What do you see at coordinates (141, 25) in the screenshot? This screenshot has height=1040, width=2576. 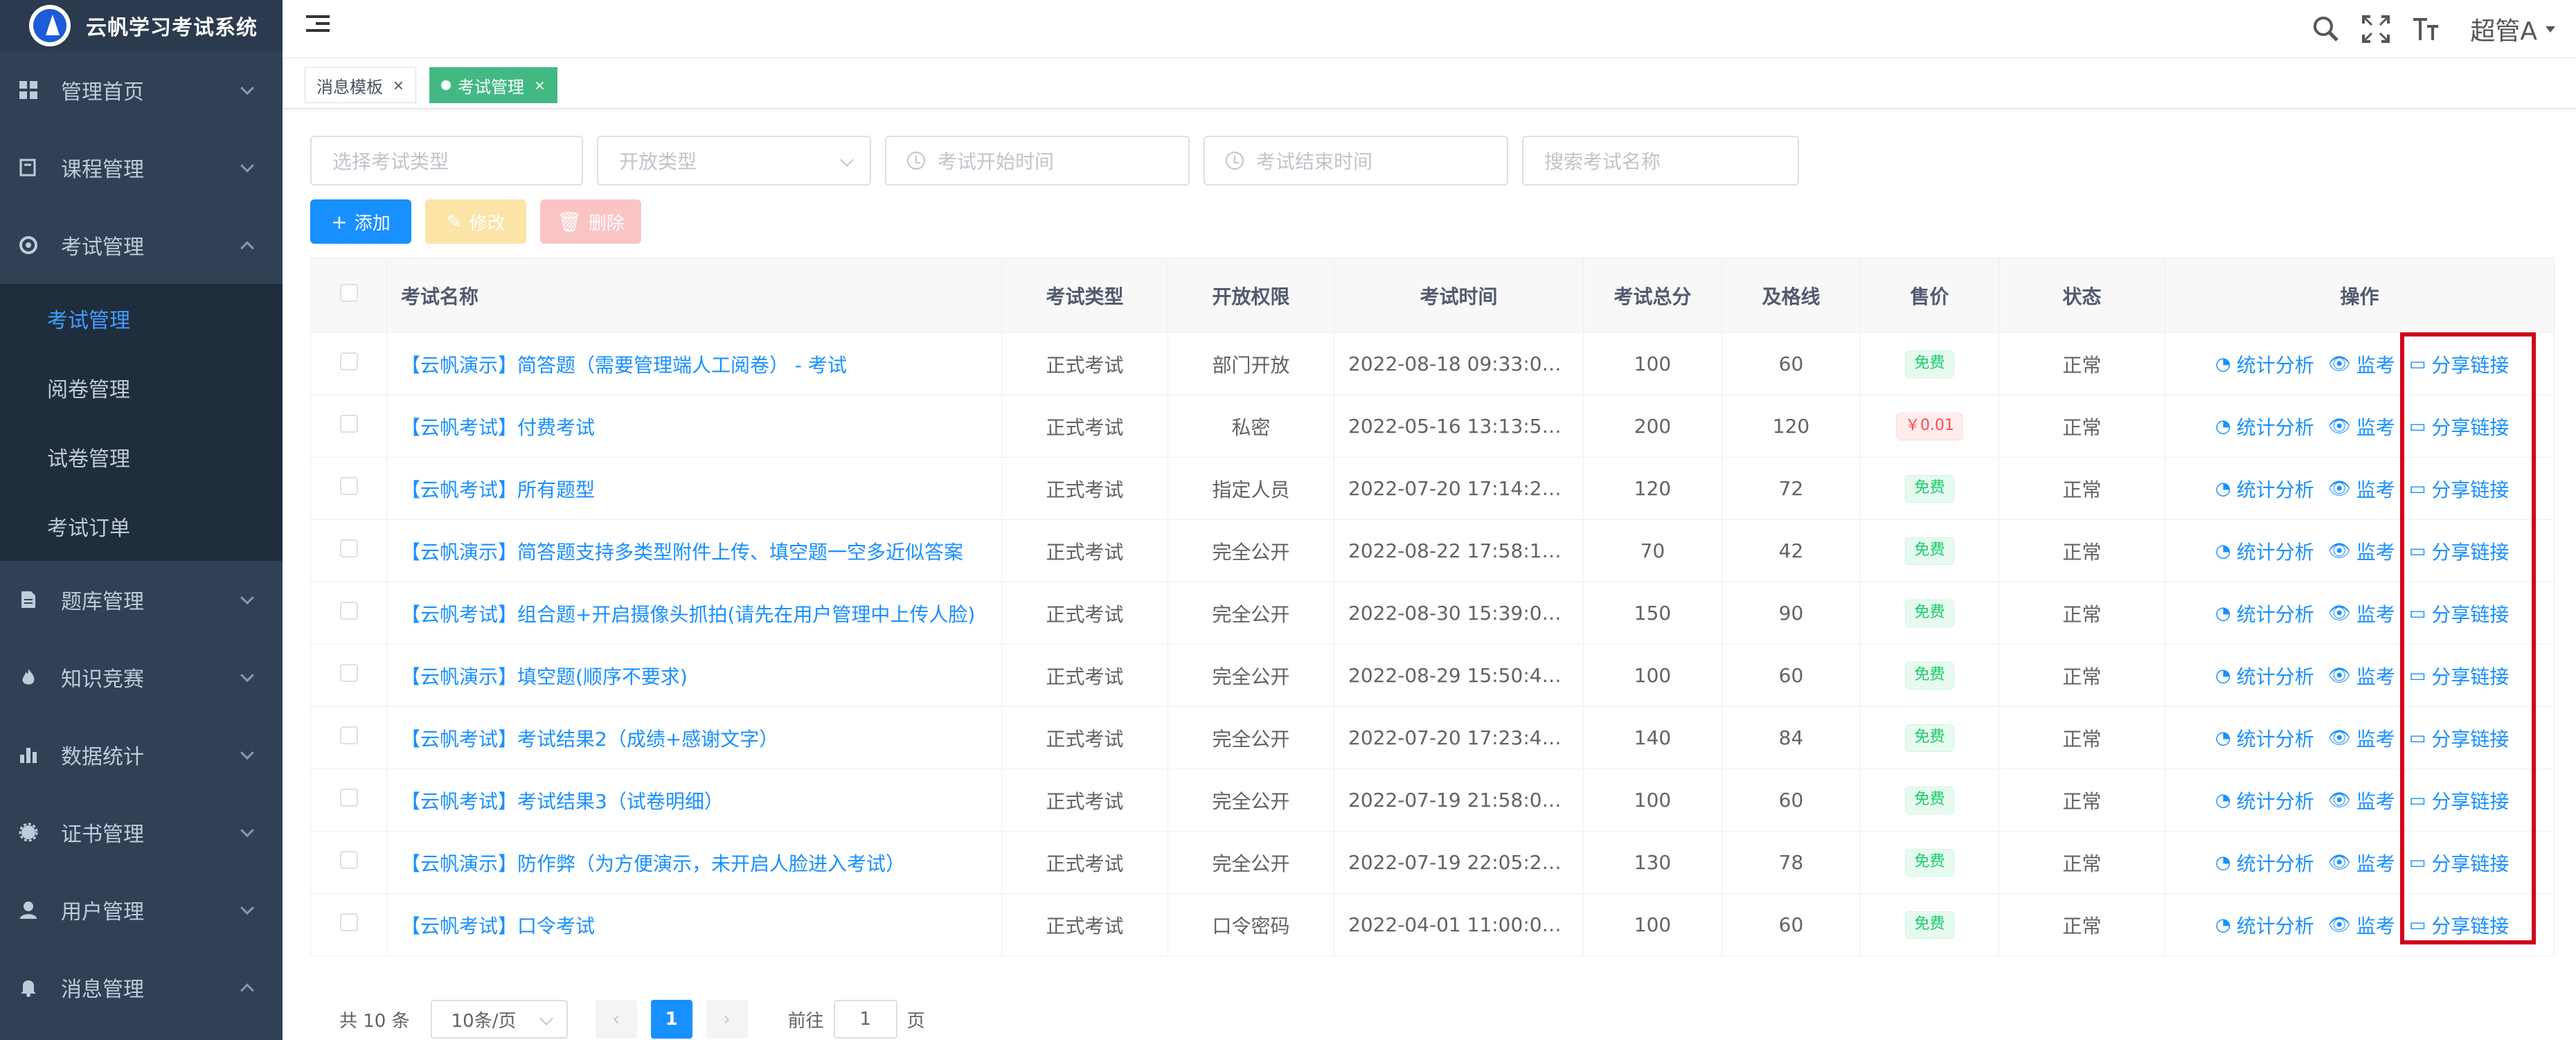 I see `logo: 云帆学习考试系统` at bounding box center [141, 25].